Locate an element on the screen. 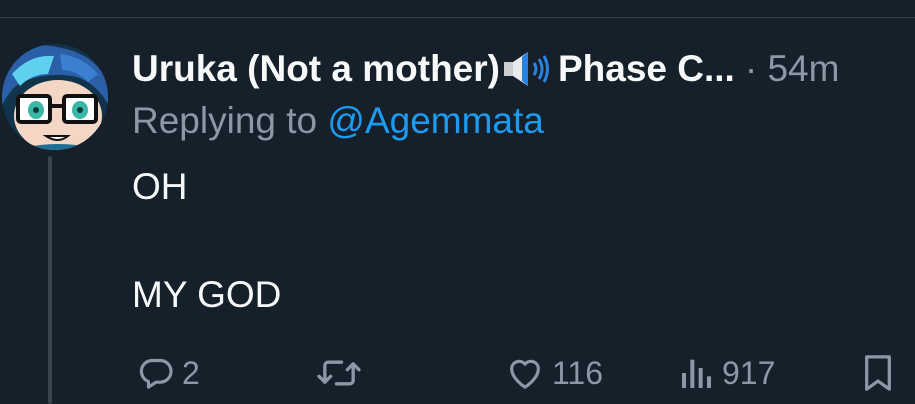  tweet-timestamp: · 54m is located at coordinates (792, 69).